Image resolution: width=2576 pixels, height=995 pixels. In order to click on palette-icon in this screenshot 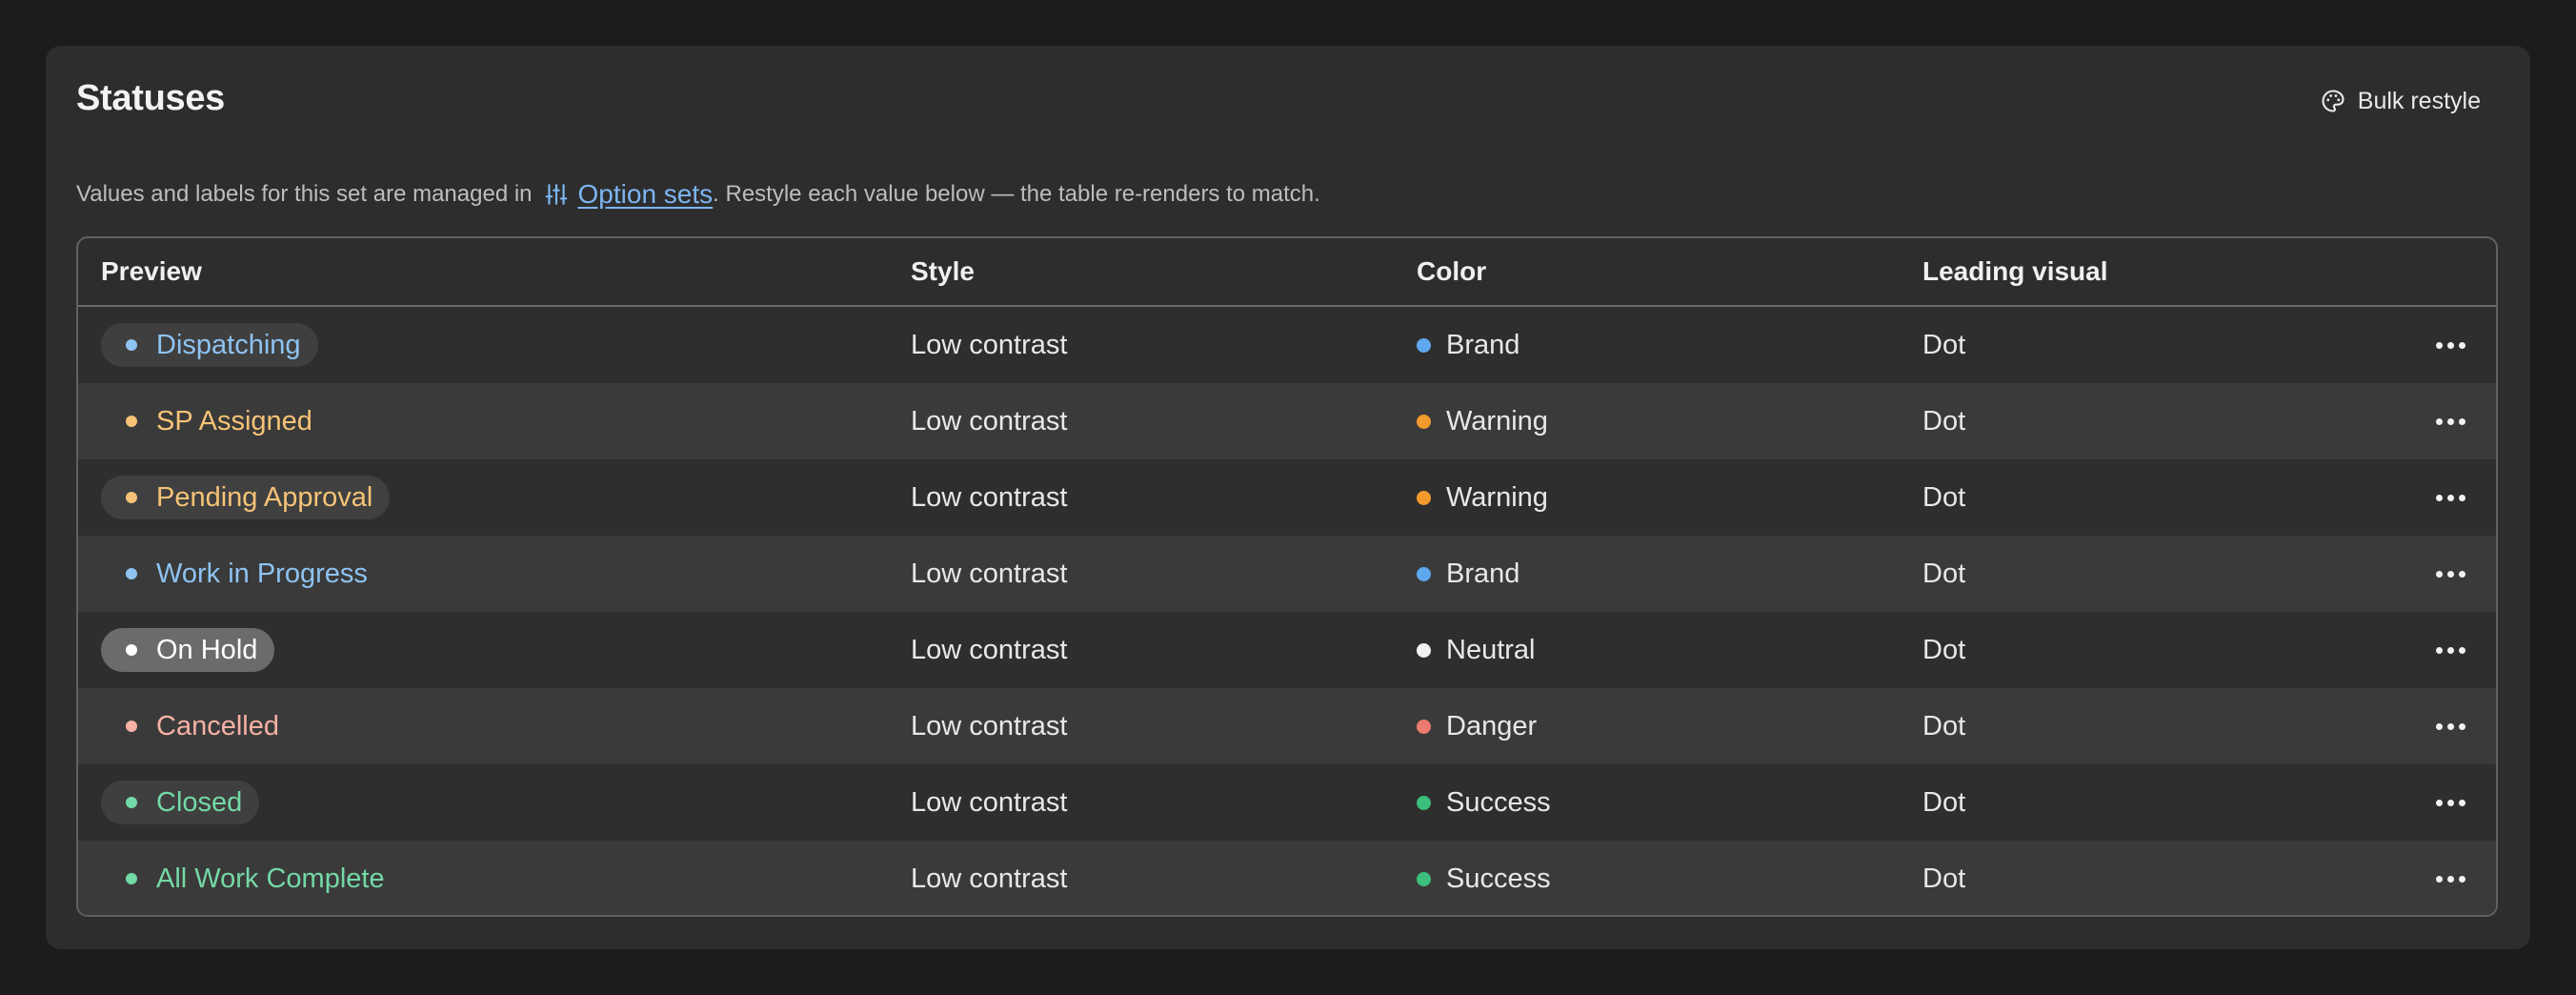, I will do `click(2333, 101)`.